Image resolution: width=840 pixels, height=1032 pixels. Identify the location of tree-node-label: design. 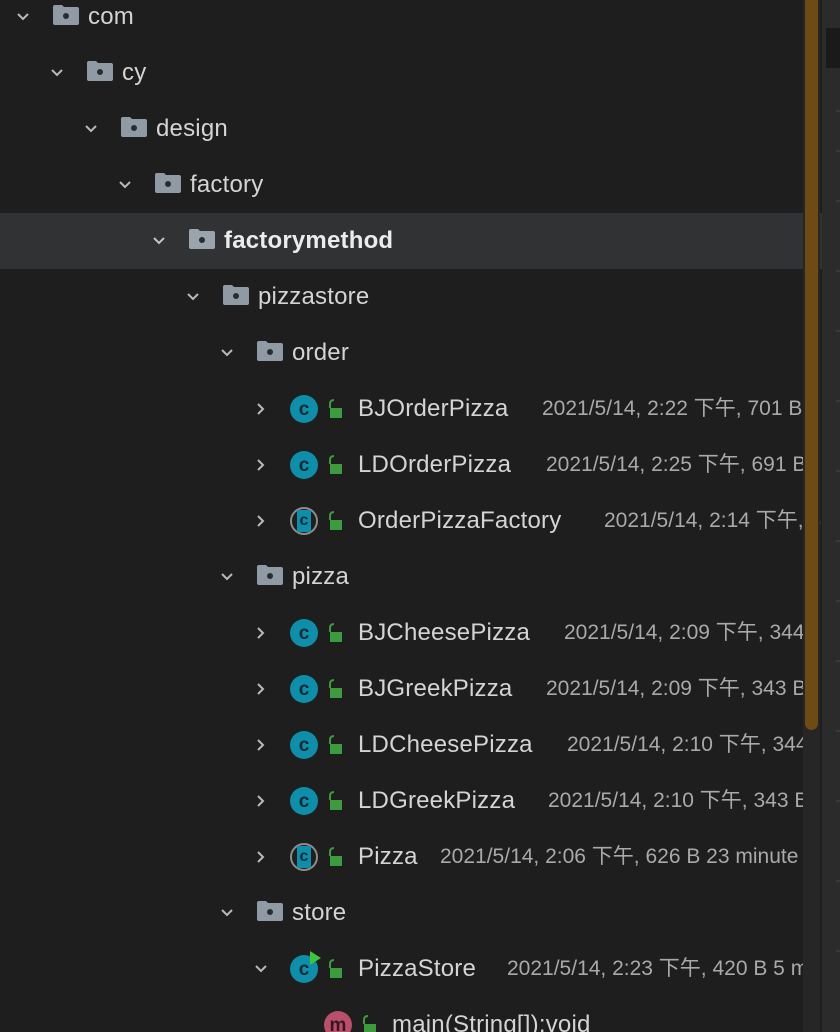
(192, 128).